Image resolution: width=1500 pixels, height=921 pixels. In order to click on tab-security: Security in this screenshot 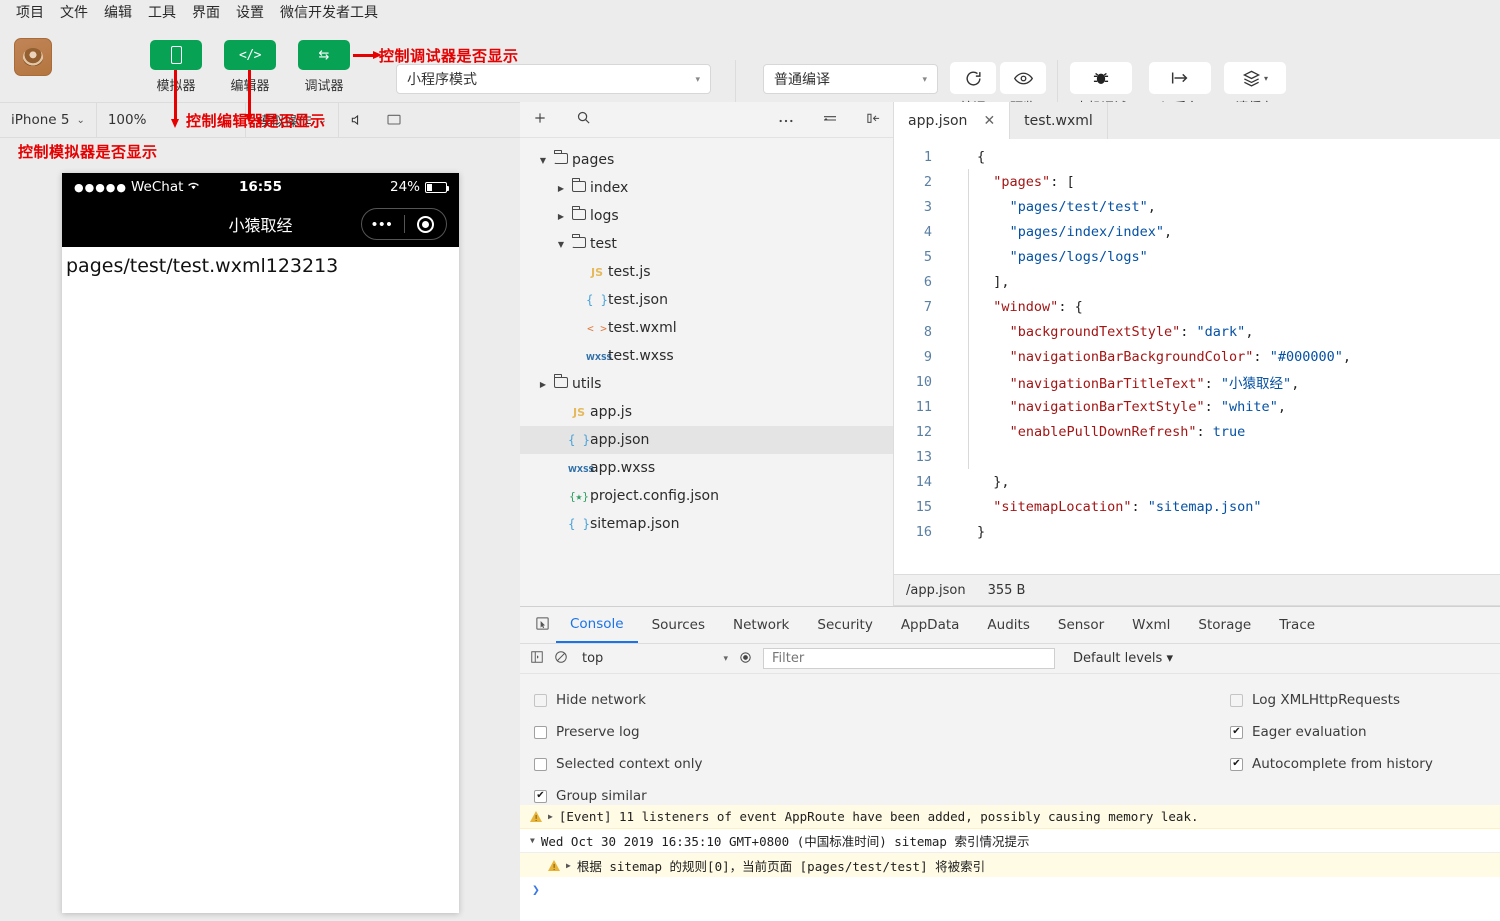, I will do `click(844, 625)`.